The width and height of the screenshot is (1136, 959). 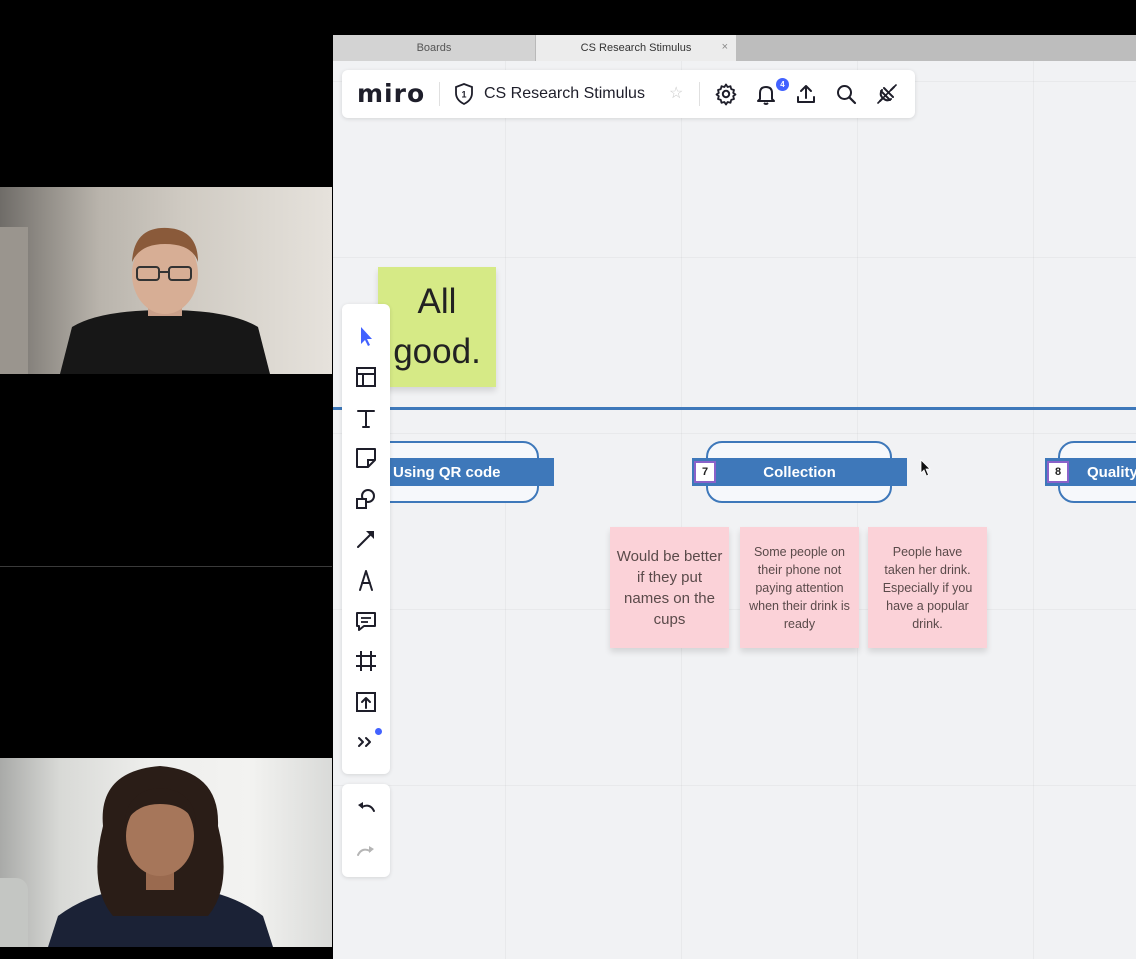 What do you see at coordinates (366, 458) in the screenshot?
I see `sticky-note-icon` at bounding box center [366, 458].